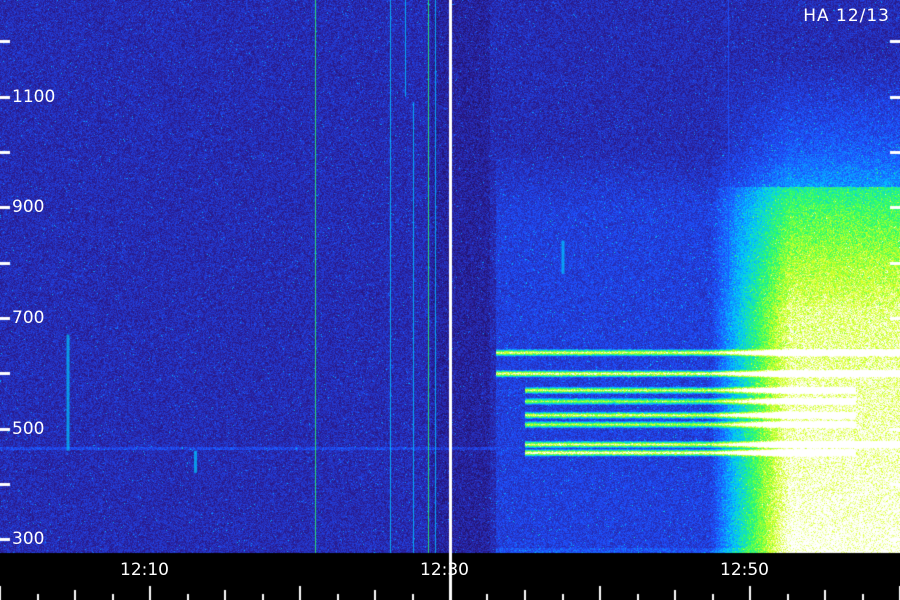 The height and width of the screenshot is (600, 900). Describe the element at coordinates (28, 318) in the screenshot. I see `y-tick-label: 700` at that location.